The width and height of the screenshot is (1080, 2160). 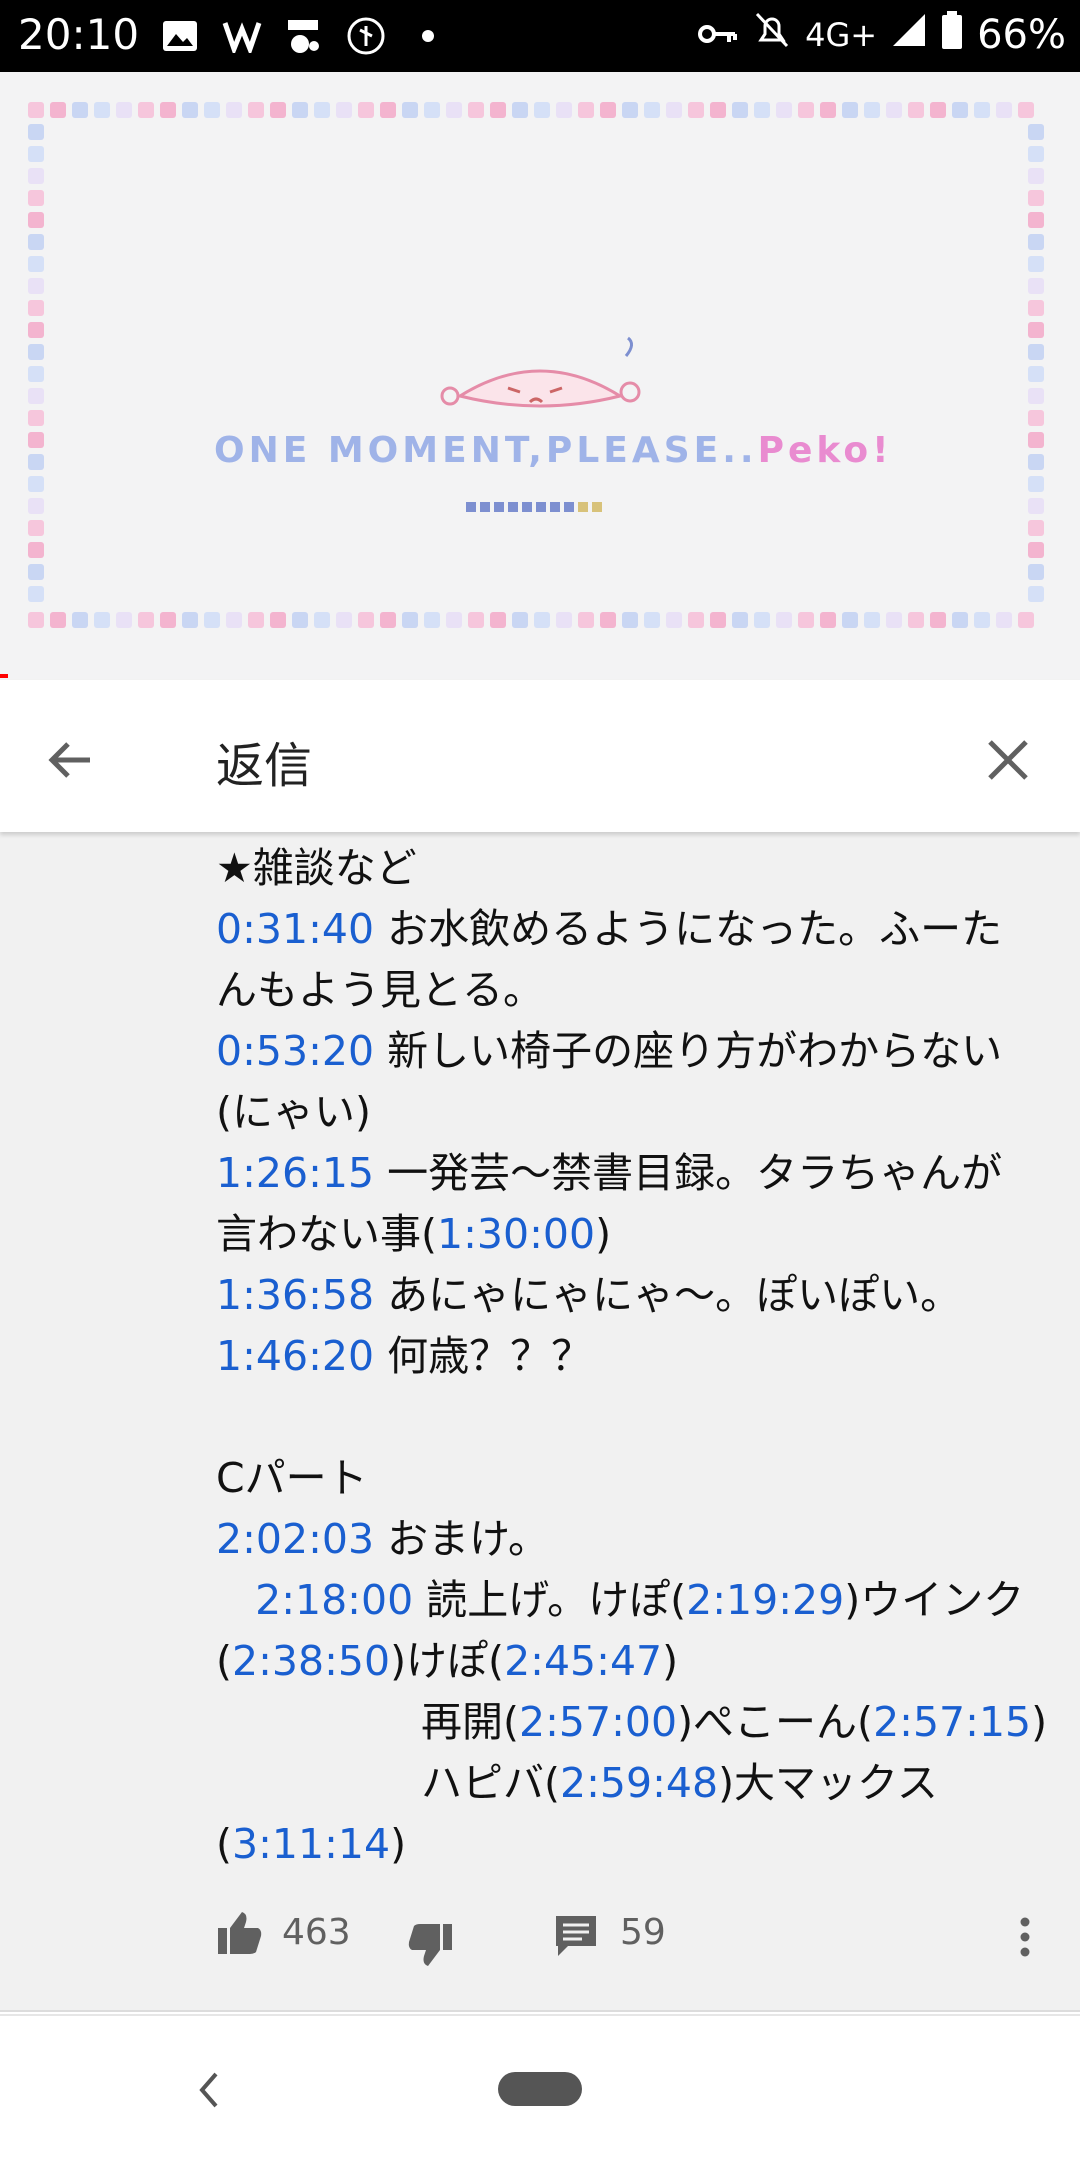 What do you see at coordinates (79, 34) in the screenshot?
I see `status-time: 20:10` at bounding box center [79, 34].